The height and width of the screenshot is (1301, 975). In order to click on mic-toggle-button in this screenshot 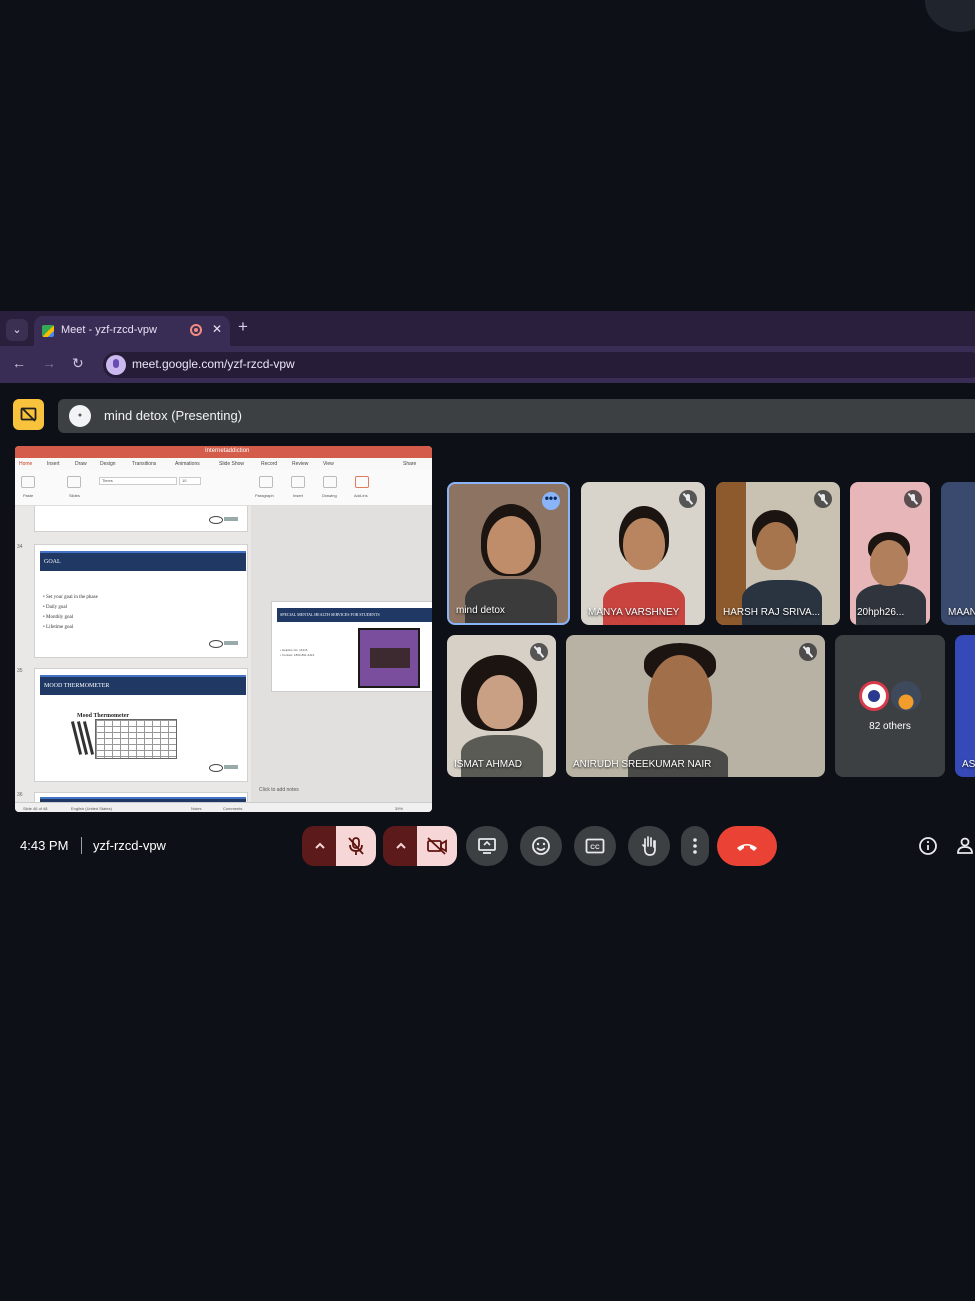, I will do `click(356, 846)`.